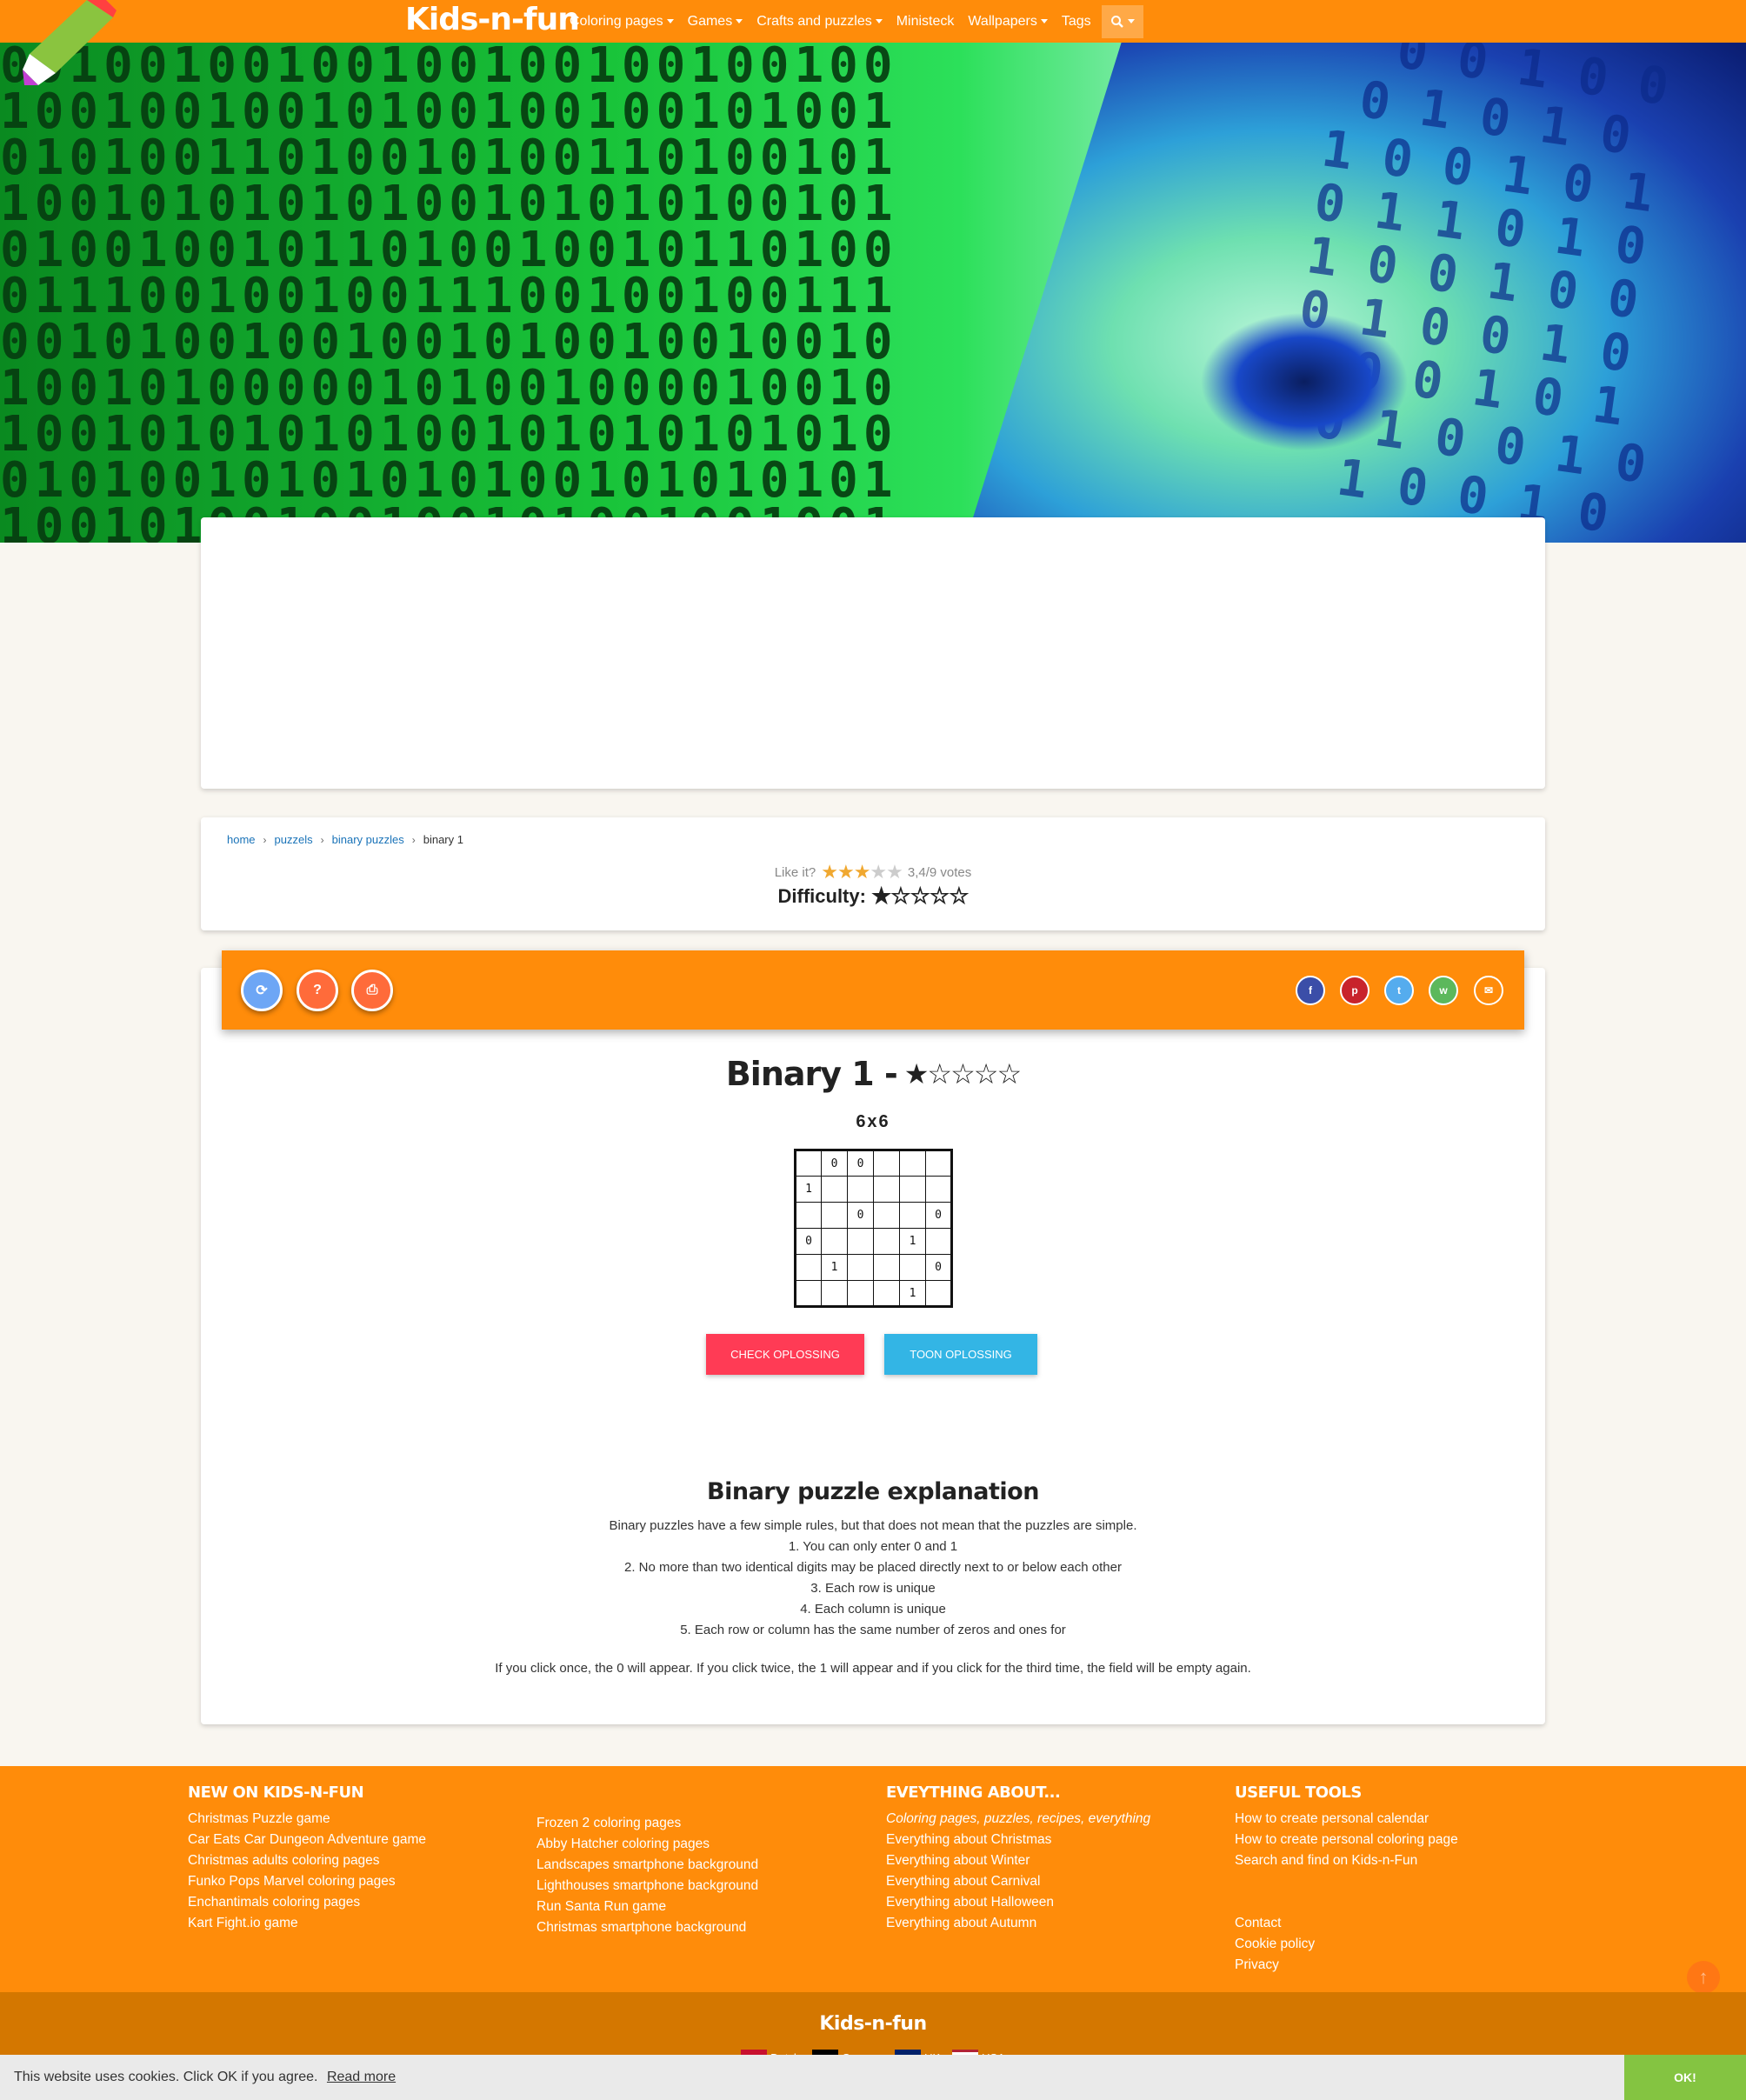  I want to click on footer-link: Funko Pops Marvel coloring pages, so click(344, 1881).